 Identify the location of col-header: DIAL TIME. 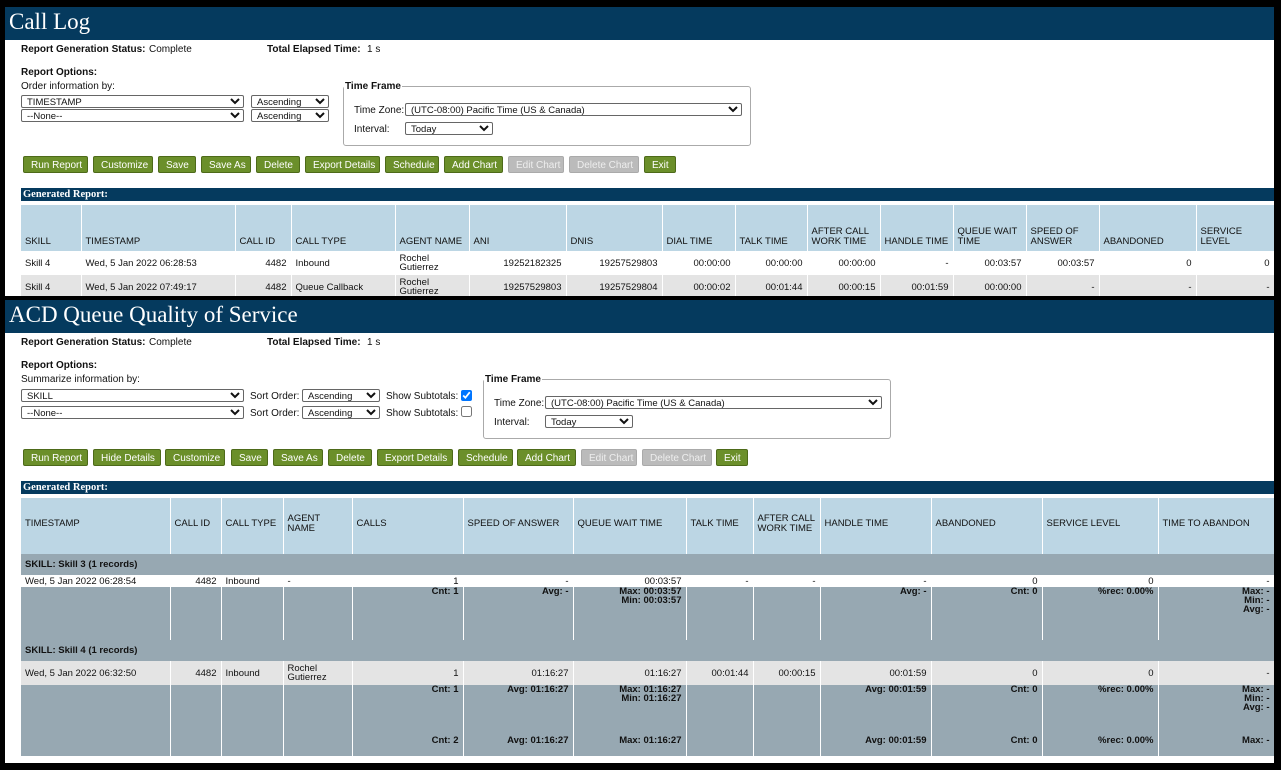
(699, 228).